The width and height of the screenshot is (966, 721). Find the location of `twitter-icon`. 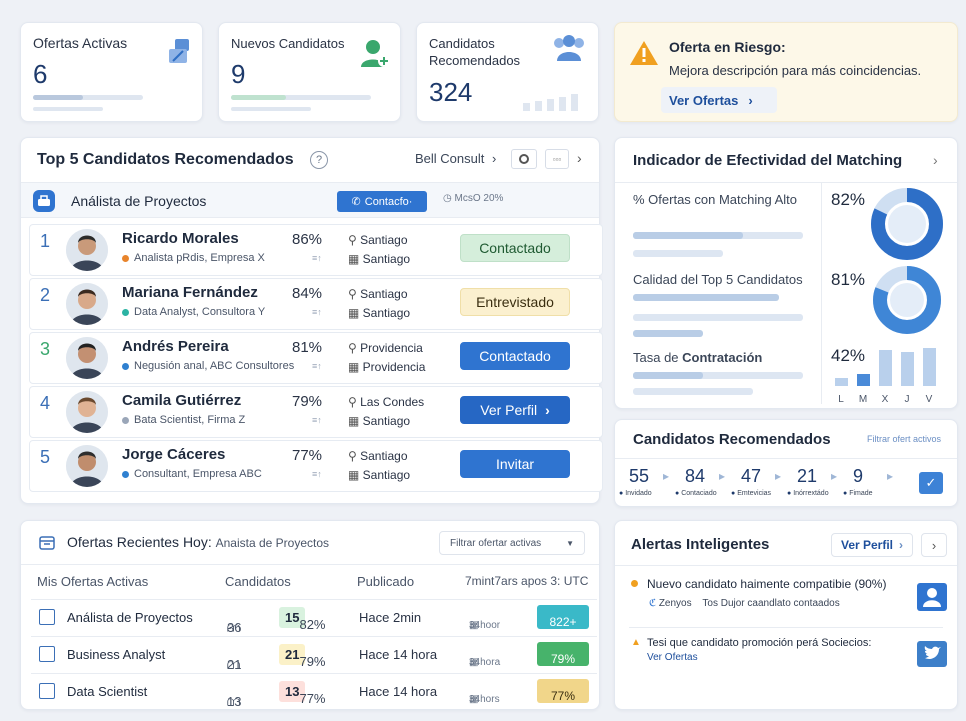

twitter-icon is located at coordinates (932, 654).